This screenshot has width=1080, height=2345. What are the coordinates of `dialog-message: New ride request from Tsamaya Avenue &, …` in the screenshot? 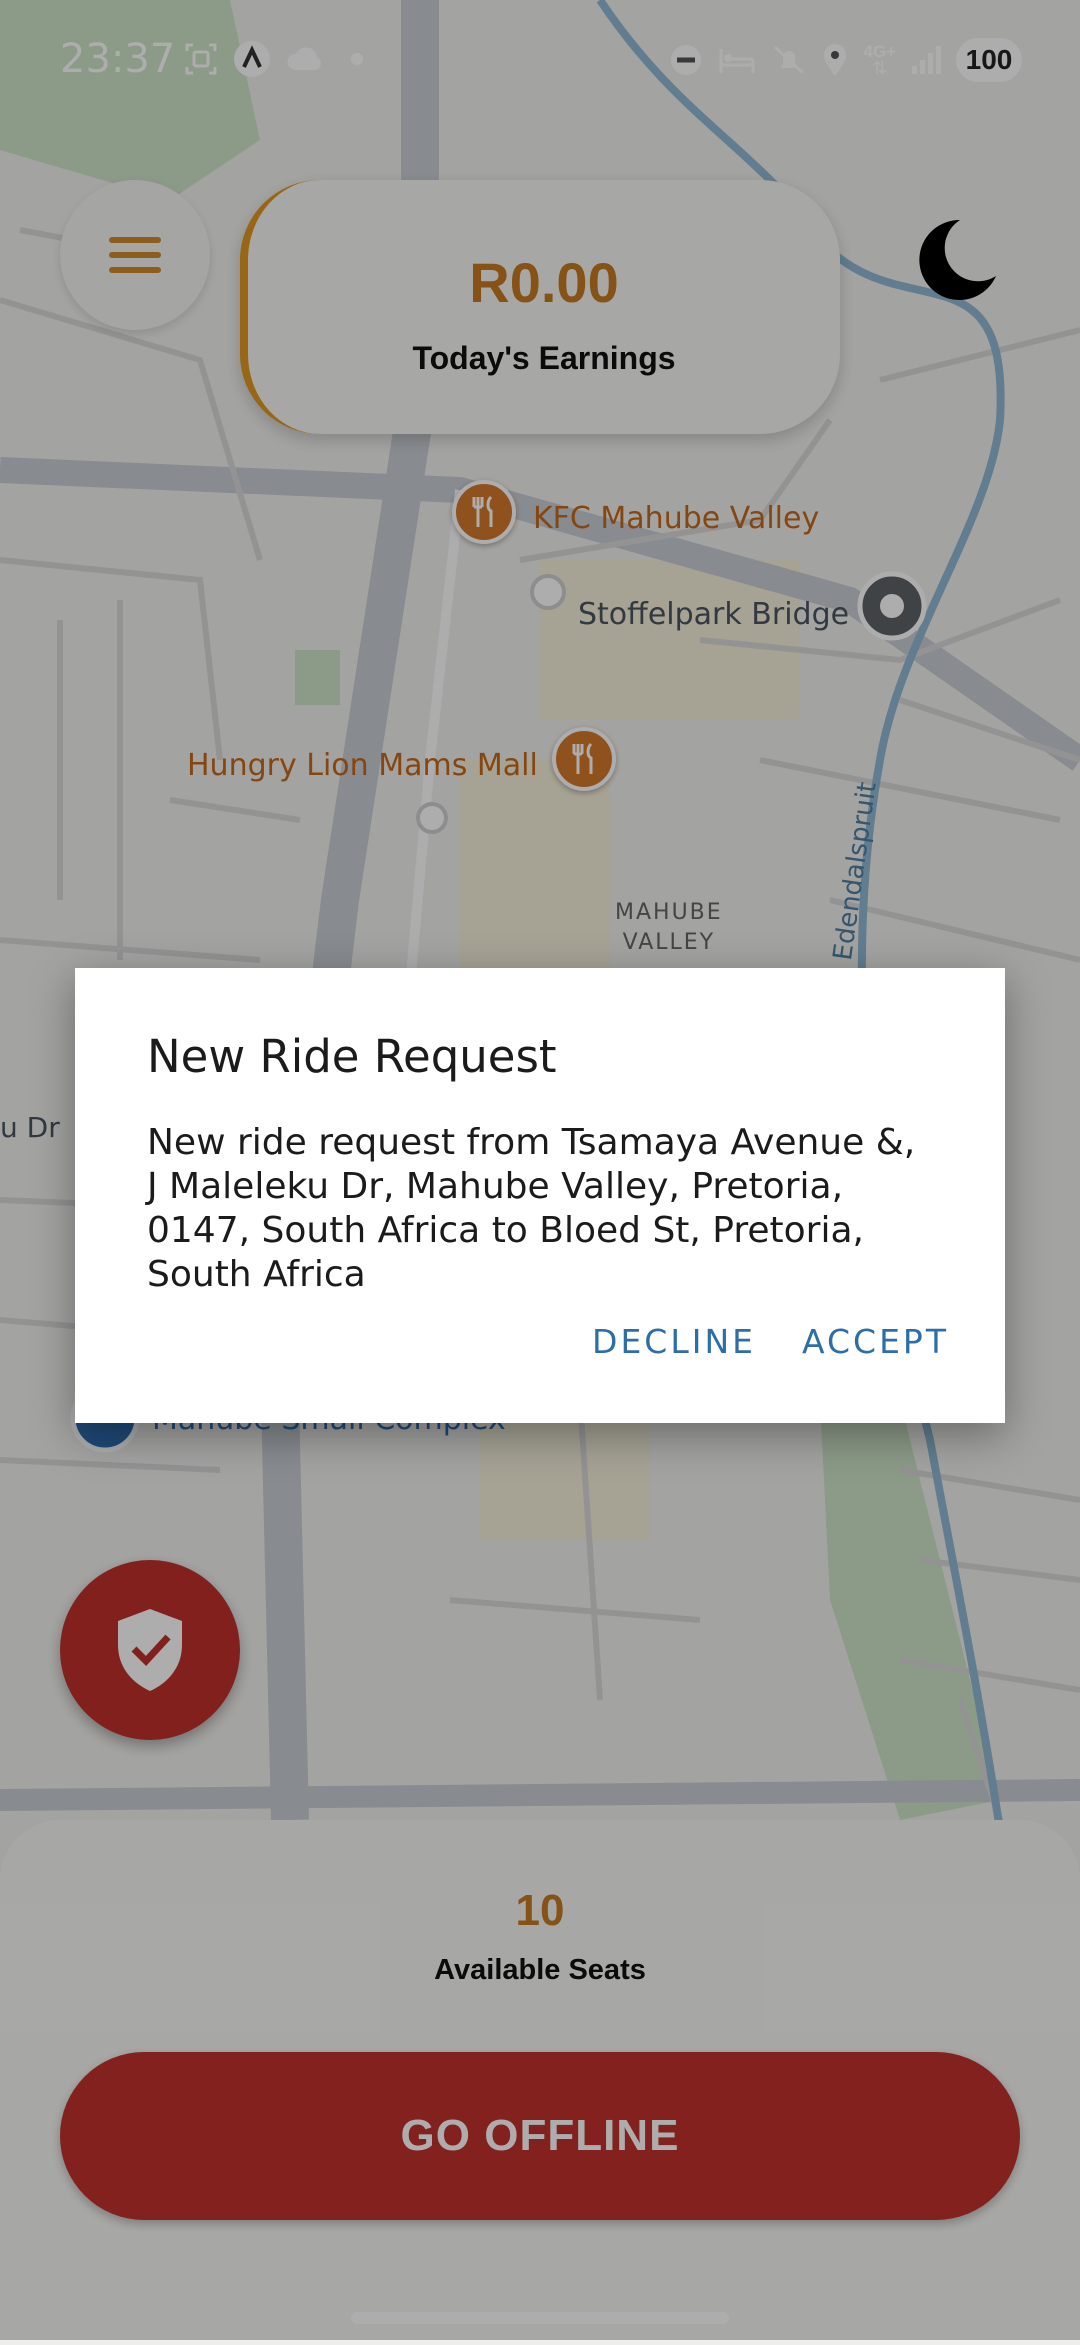 It's located at (531, 1208).